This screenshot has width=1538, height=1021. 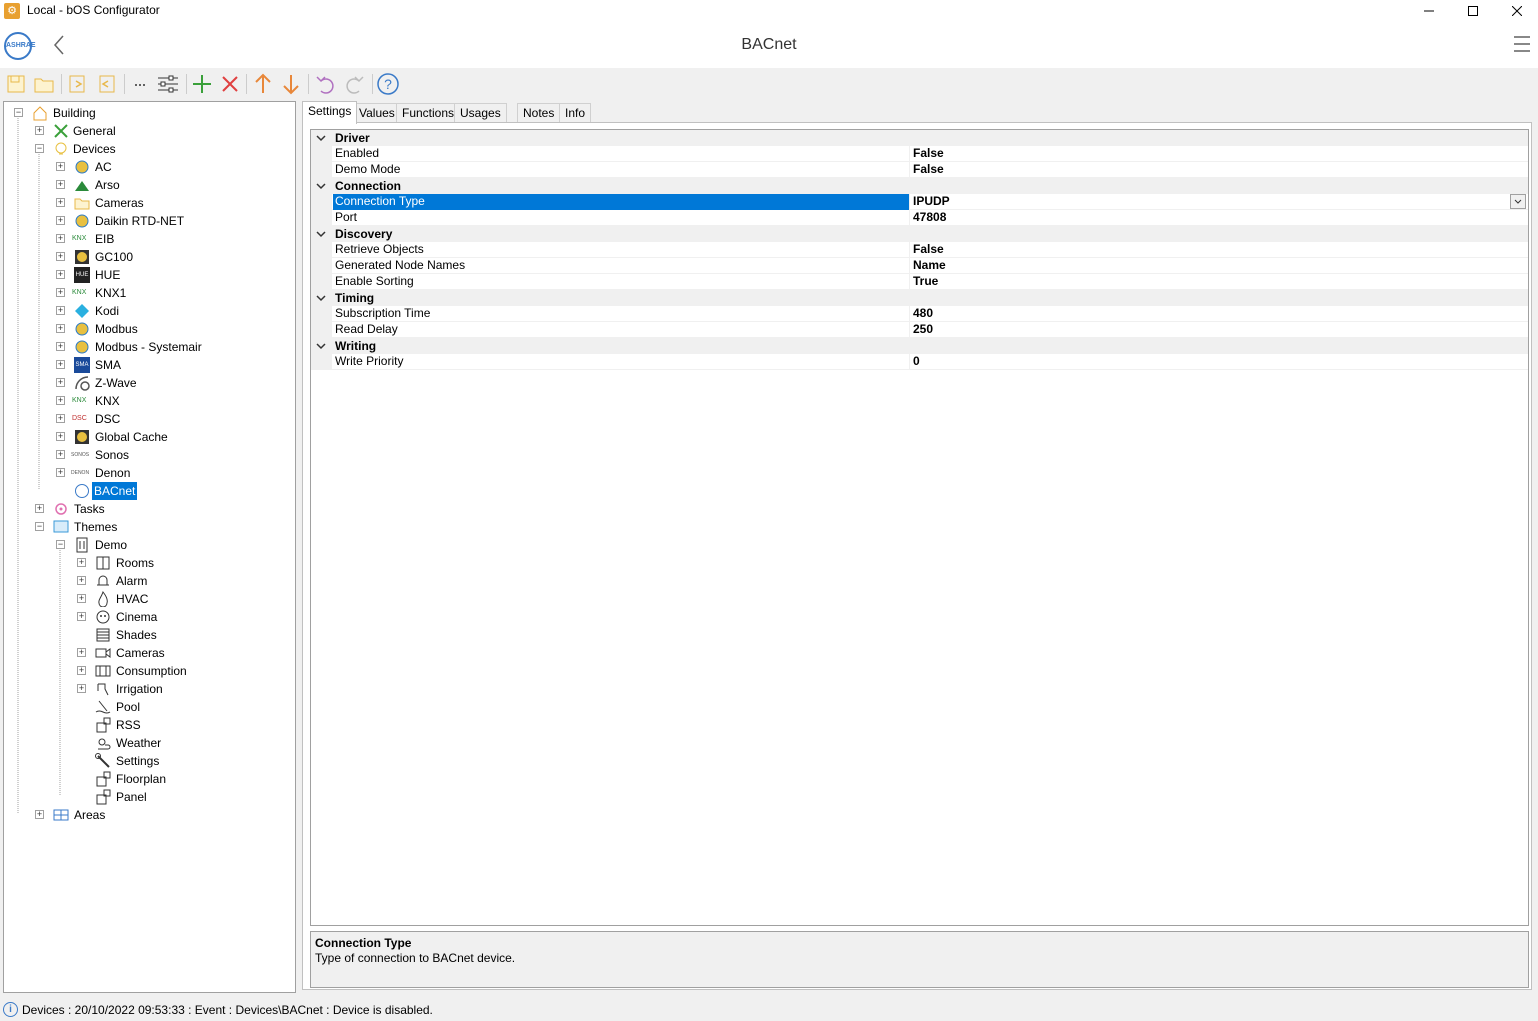 I want to click on minimize-icon, so click(x=1429, y=11).